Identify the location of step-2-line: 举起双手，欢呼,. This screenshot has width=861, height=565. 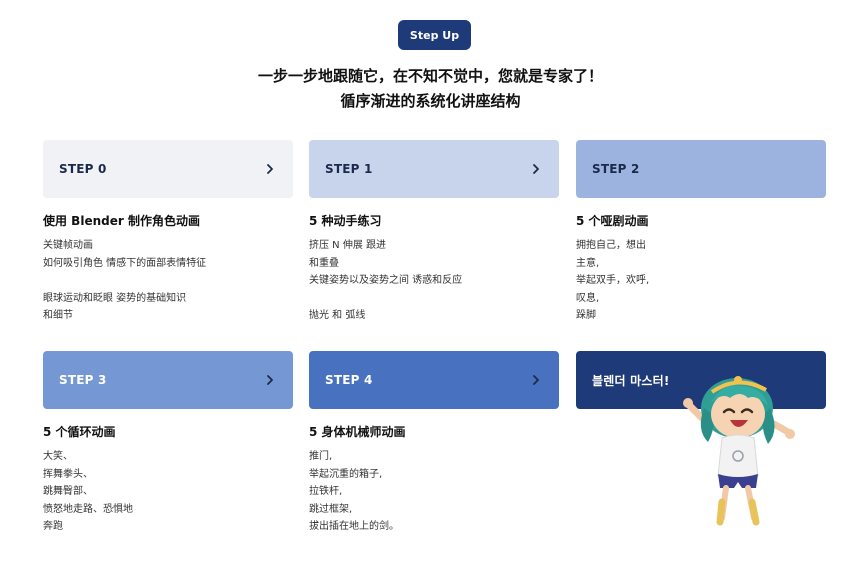
(613, 280).